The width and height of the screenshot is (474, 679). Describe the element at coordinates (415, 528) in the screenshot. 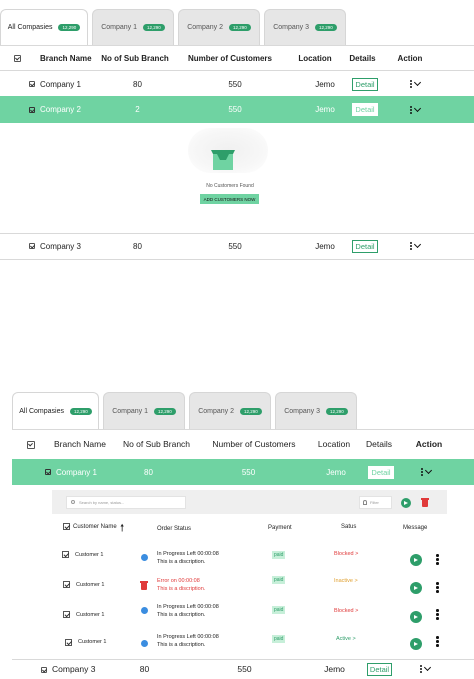

I see `col-message: Message` at that location.